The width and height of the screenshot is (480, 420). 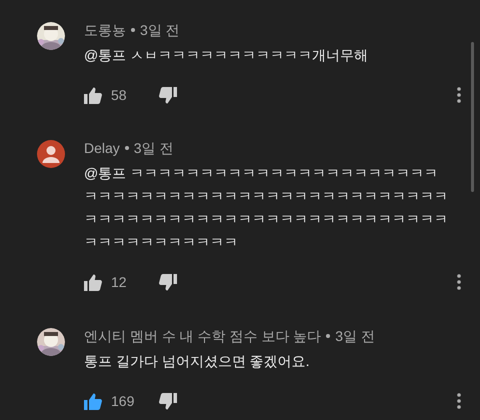 What do you see at coordinates (197, 361) in the screenshot?
I see `comment-text: 통프 길가다 넘어지셨으면 좋겠어요.` at bounding box center [197, 361].